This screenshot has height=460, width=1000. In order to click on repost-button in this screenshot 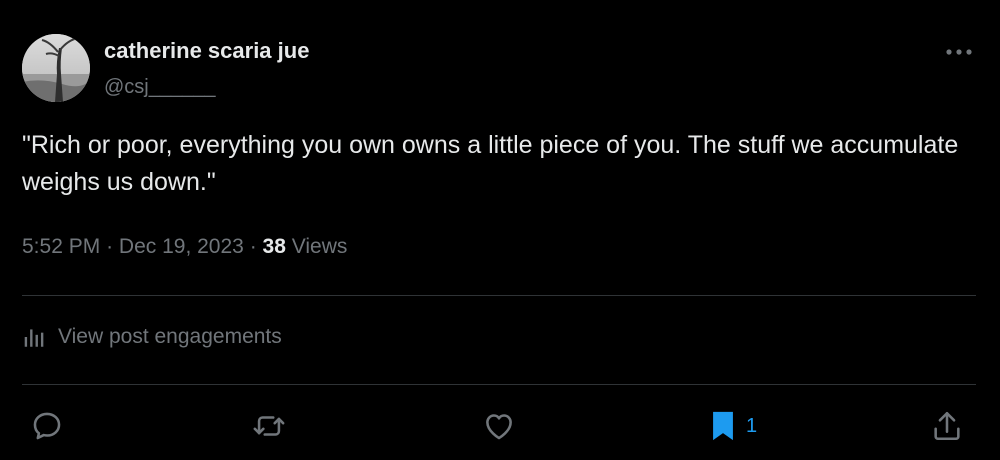, I will do `click(269, 426)`.